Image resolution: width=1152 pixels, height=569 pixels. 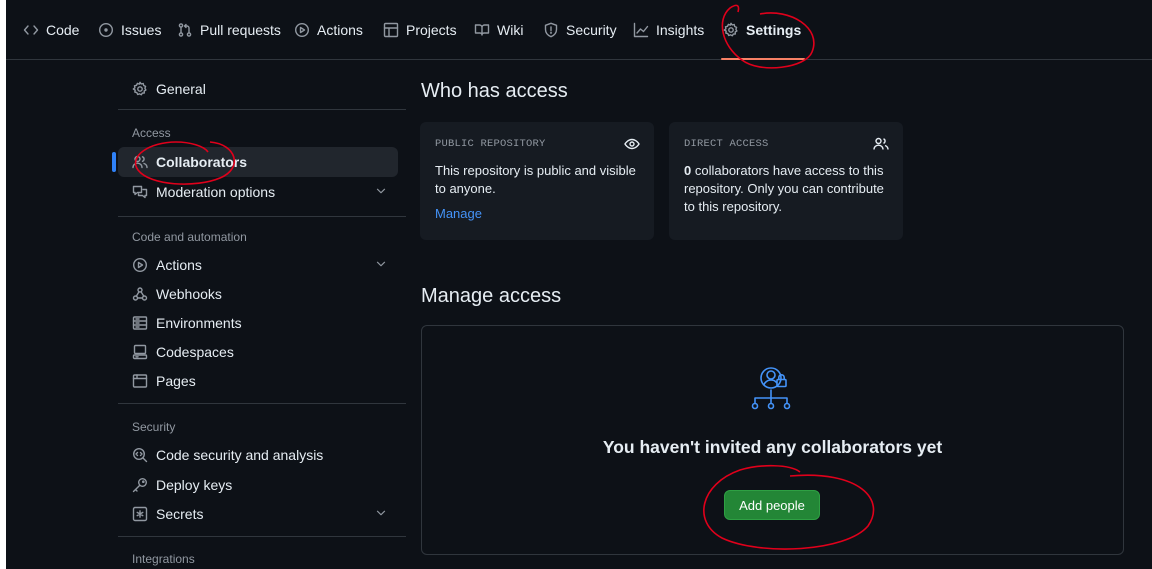 I want to click on sidebar-item-collaborators: Collaborators, so click(x=255, y=162).